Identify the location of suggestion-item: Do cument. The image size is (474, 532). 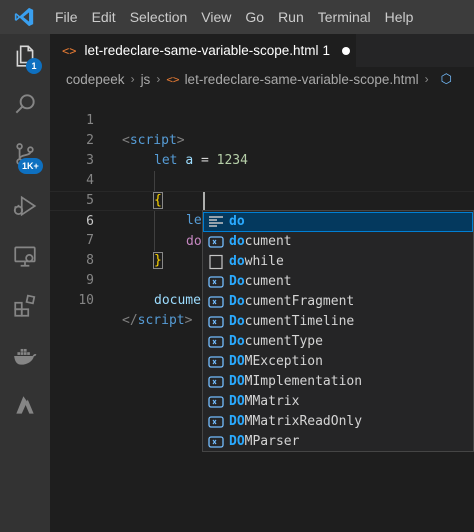
(338, 282).